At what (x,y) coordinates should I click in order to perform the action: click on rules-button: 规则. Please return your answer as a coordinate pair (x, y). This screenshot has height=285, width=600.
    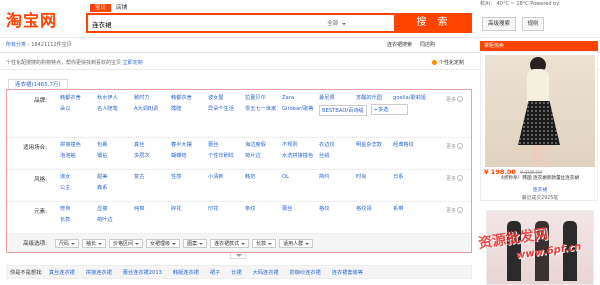
    Looking at the image, I should click on (533, 24).